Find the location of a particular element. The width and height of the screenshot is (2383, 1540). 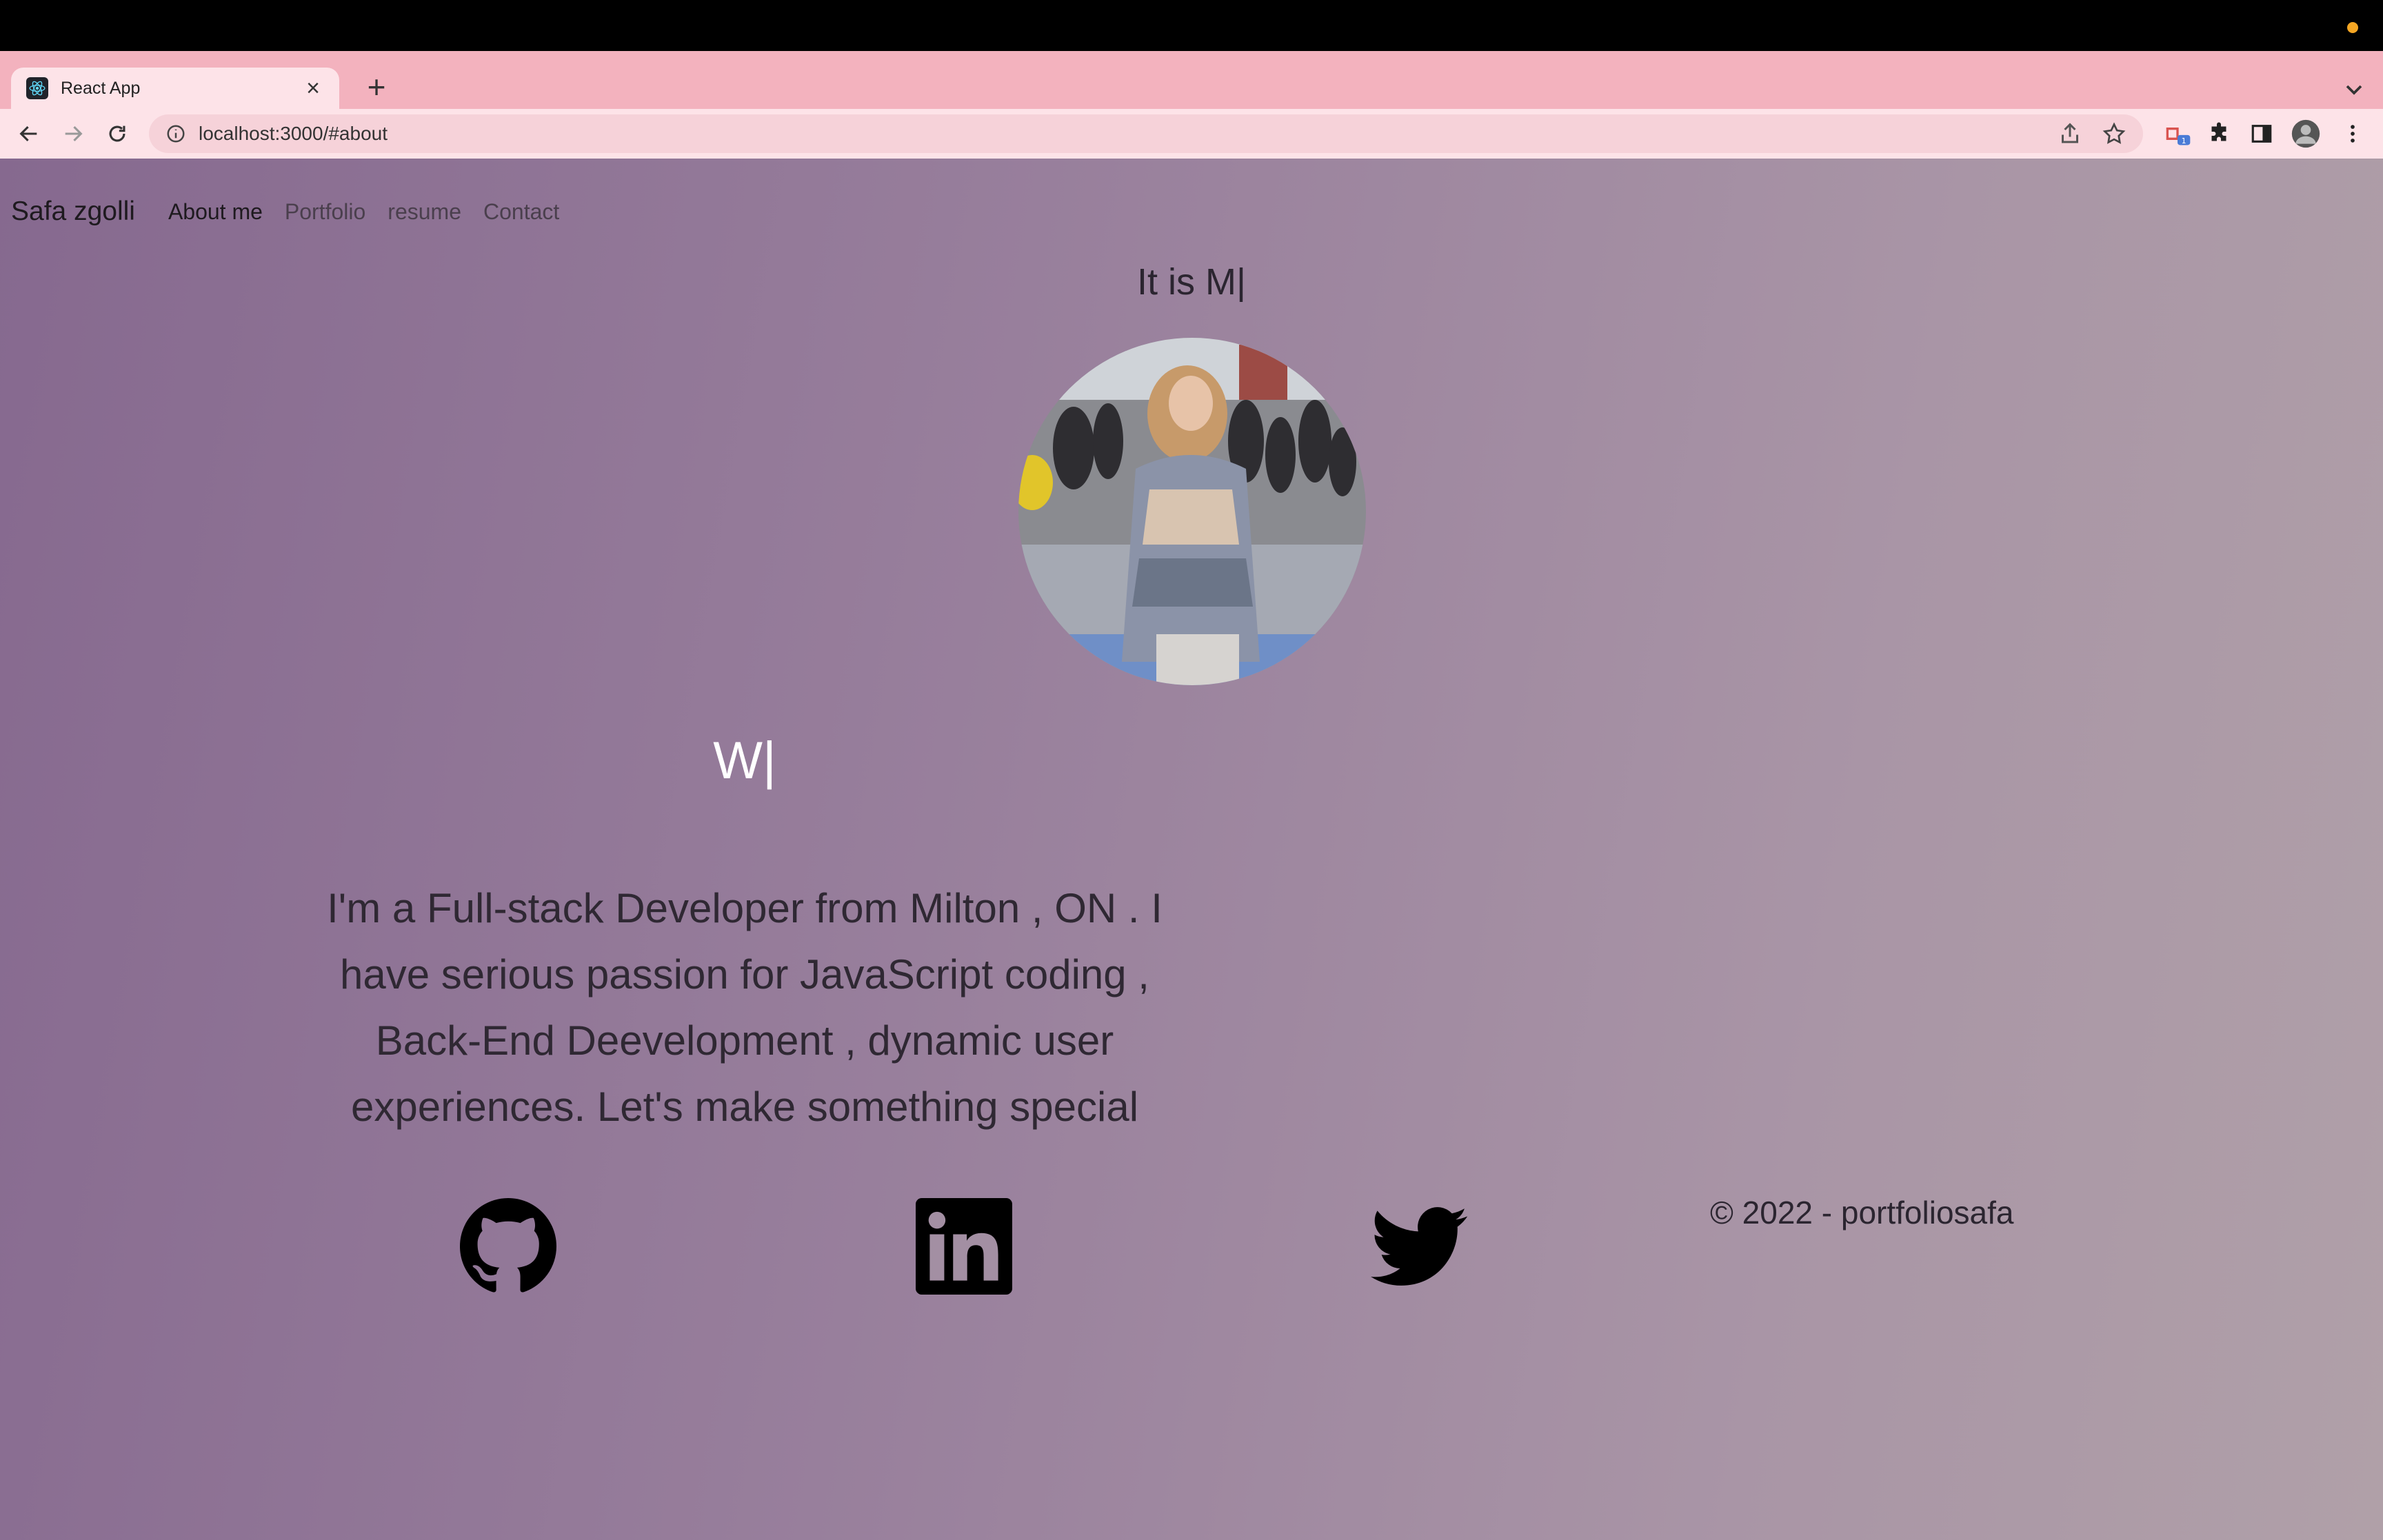

typewriter-text: W| is located at coordinates (744, 761).